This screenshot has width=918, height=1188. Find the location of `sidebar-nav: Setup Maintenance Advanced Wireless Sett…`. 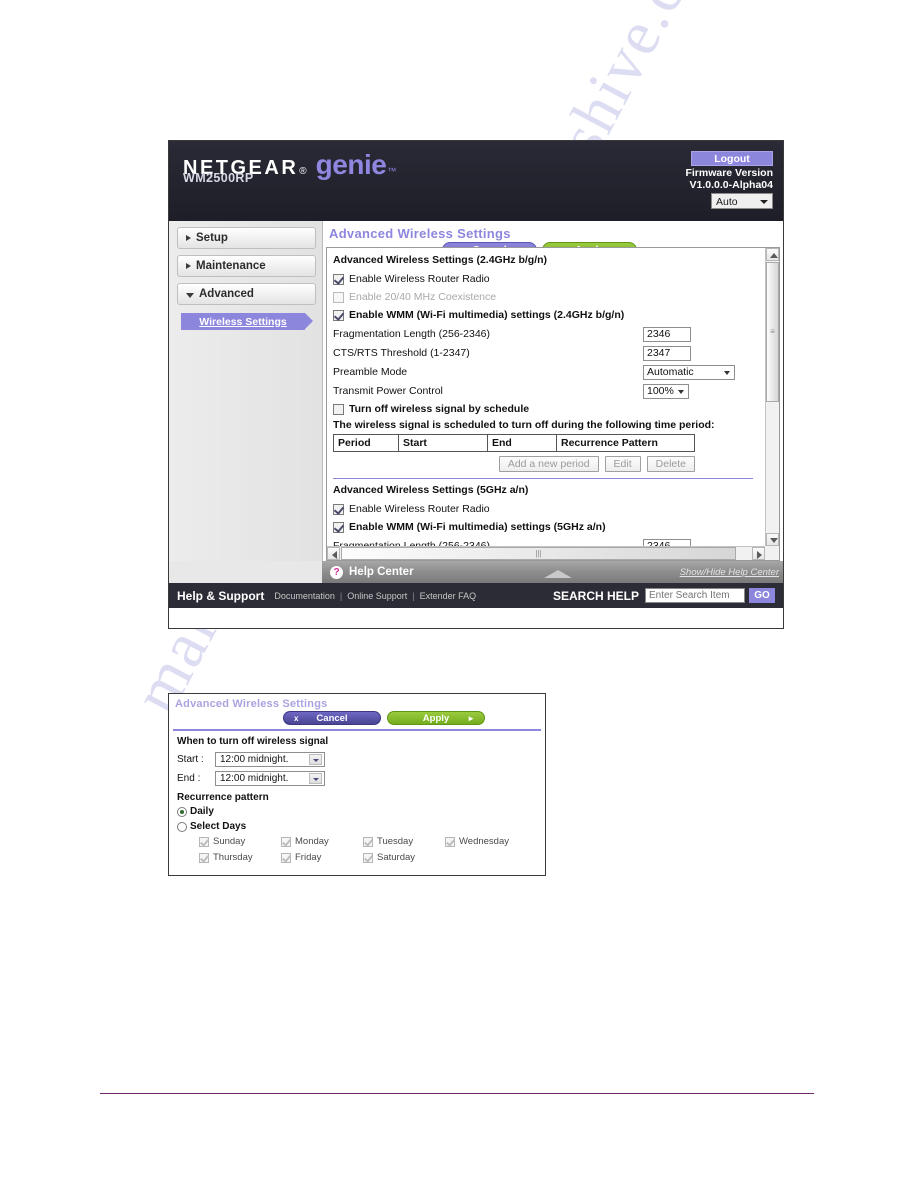

sidebar-nav: Setup Maintenance Advanced Wireless Sett… is located at coordinates (245, 391).